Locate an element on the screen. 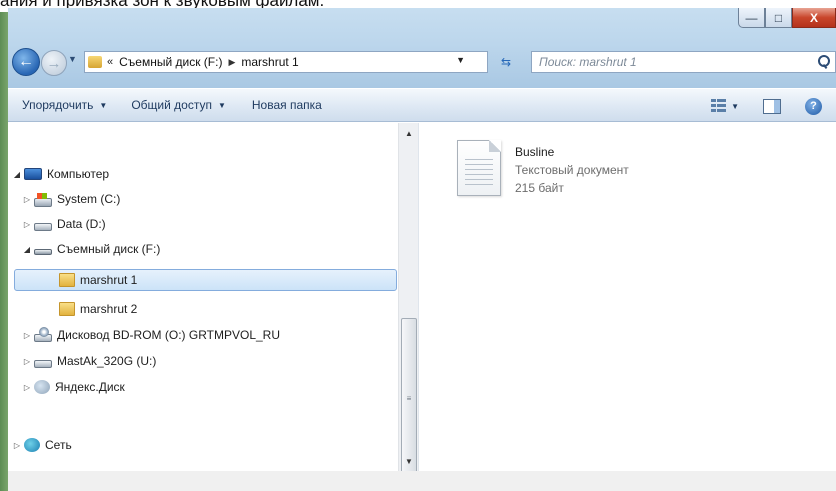 This screenshot has height=491, width=836. new-folder-button: Новая папка is located at coordinates (287, 105).